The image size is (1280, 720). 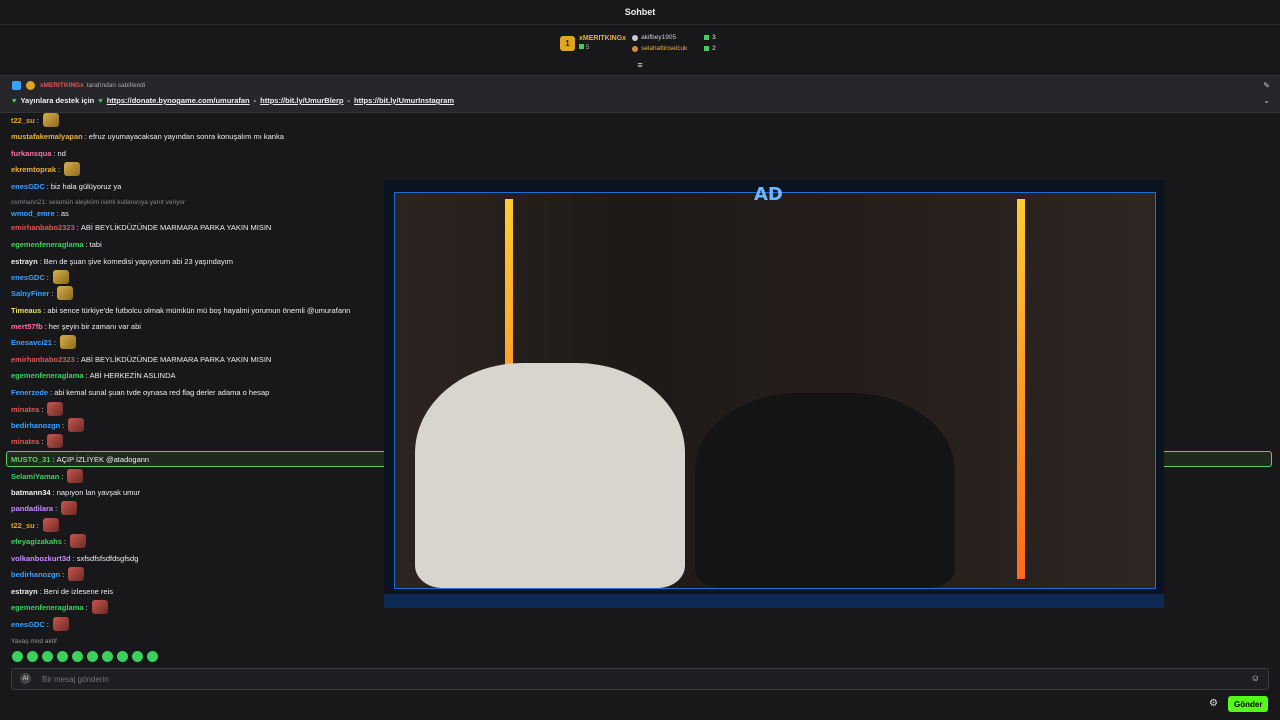 I want to click on message-input-box: AI ☺, so click(x=640, y=679).